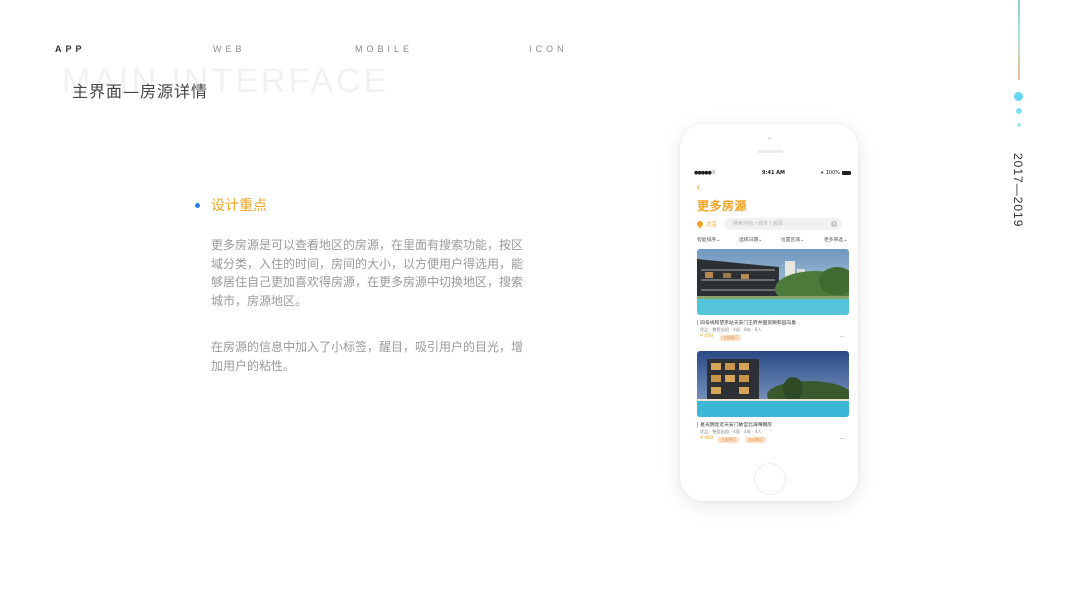 This screenshot has height=600, width=1067. I want to click on listing-name: | 星光明亮近天安门故宫北海晴朗房, so click(734, 424).